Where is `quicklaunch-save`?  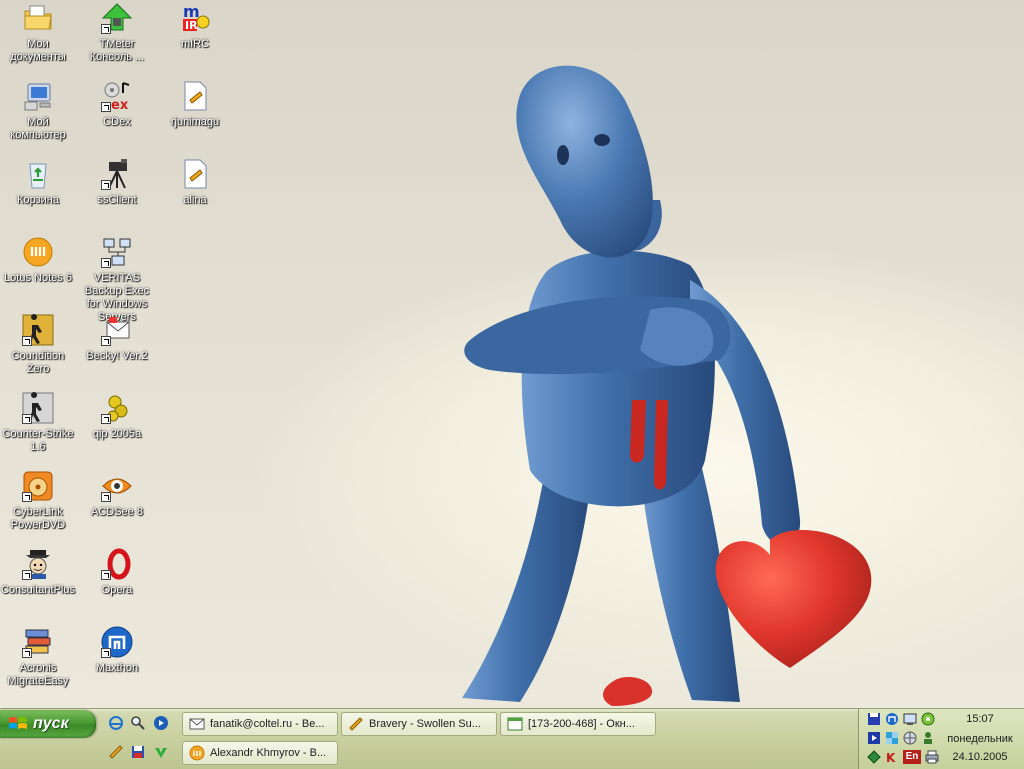 quicklaunch-save is located at coordinates (138, 752).